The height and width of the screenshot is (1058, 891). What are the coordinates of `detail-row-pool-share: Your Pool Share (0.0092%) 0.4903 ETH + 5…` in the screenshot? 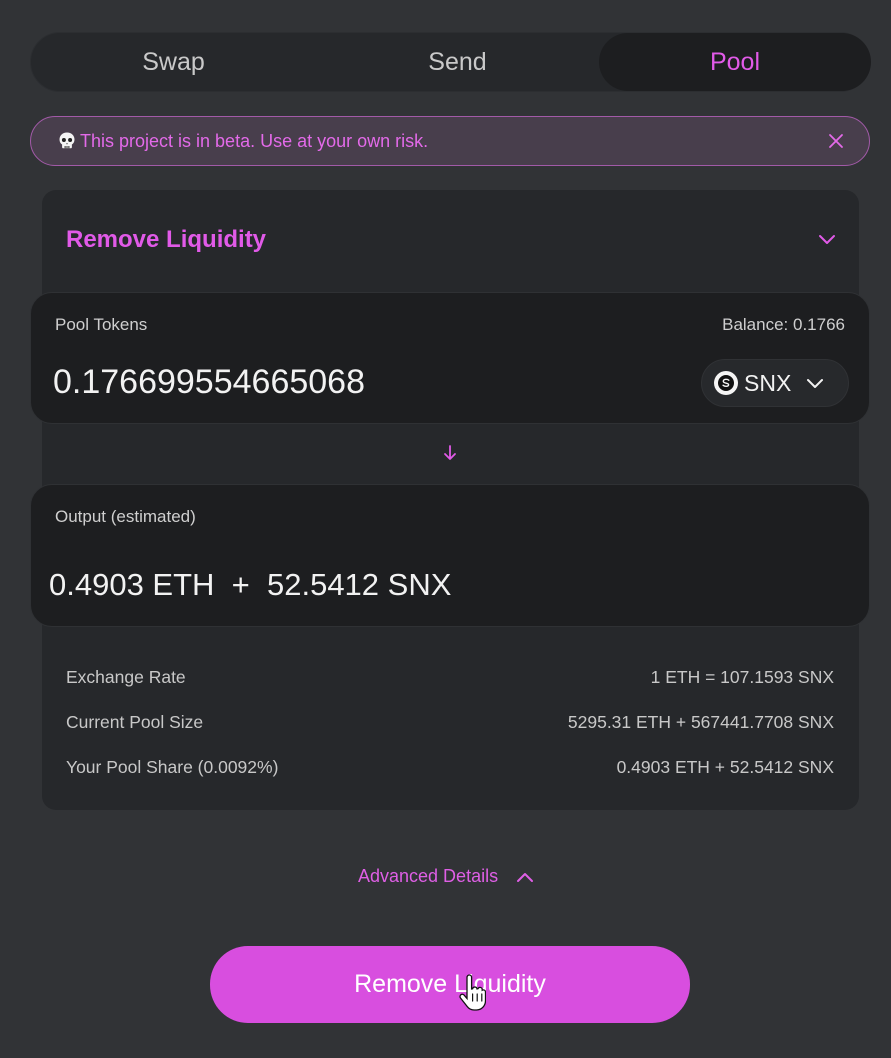 It's located at (450, 767).